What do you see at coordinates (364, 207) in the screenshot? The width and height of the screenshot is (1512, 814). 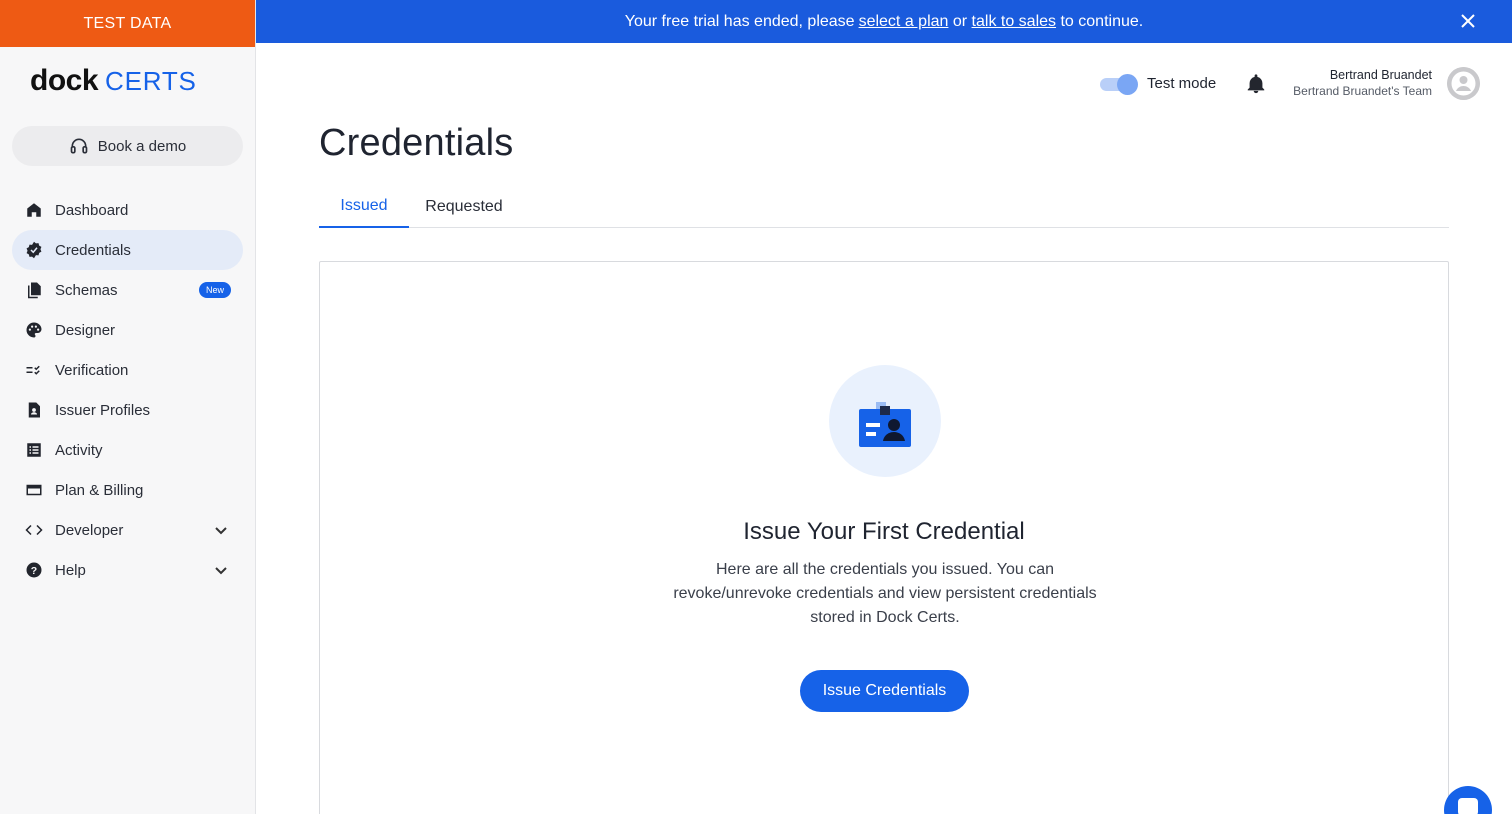 I see `tab-issued: Issued` at bounding box center [364, 207].